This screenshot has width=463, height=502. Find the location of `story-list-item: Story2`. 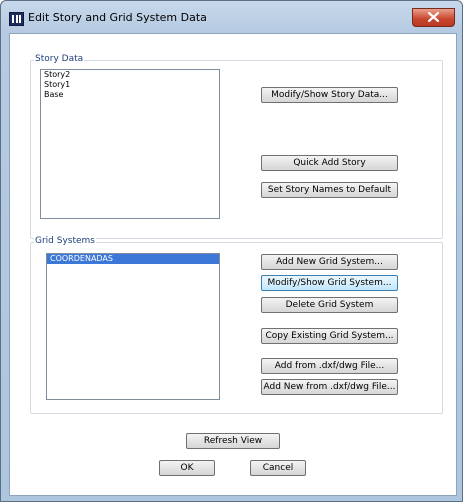

story-list-item: Story2 is located at coordinates (130, 75).